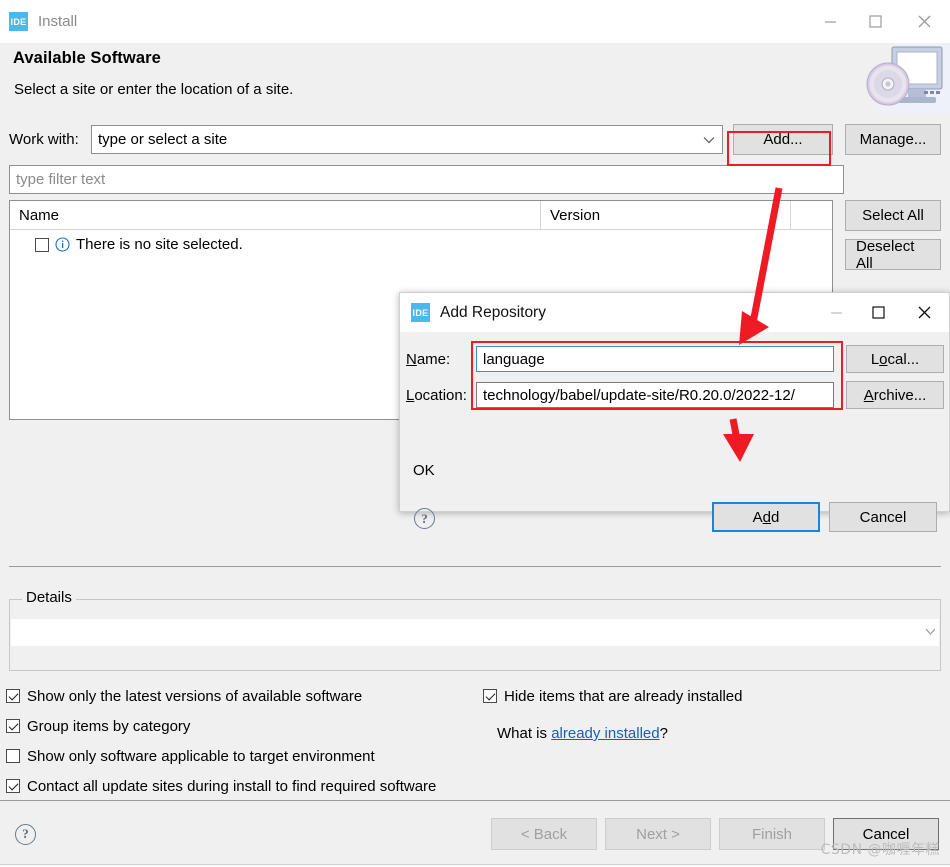 The image size is (950, 867). I want to click on dialog-add-button: Add, so click(766, 517).